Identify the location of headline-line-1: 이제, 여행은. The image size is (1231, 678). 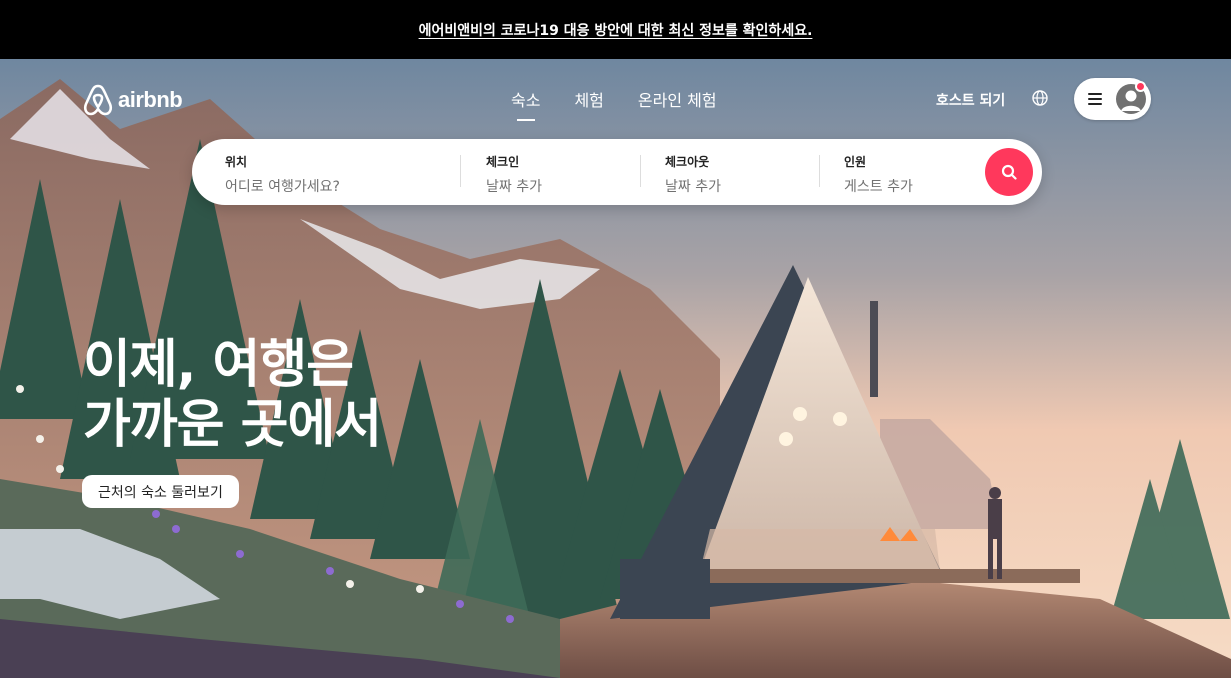
(218, 365).